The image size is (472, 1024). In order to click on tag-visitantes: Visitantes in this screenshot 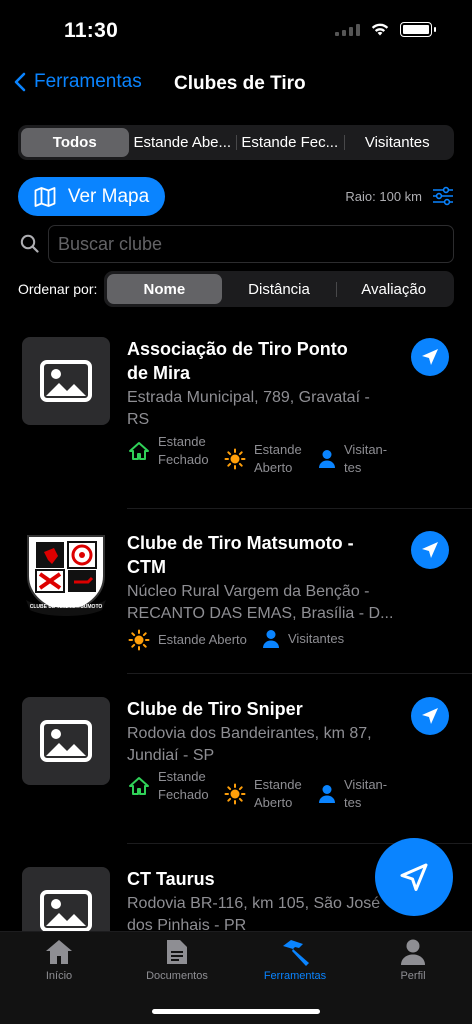, I will do `click(303, 639)`.